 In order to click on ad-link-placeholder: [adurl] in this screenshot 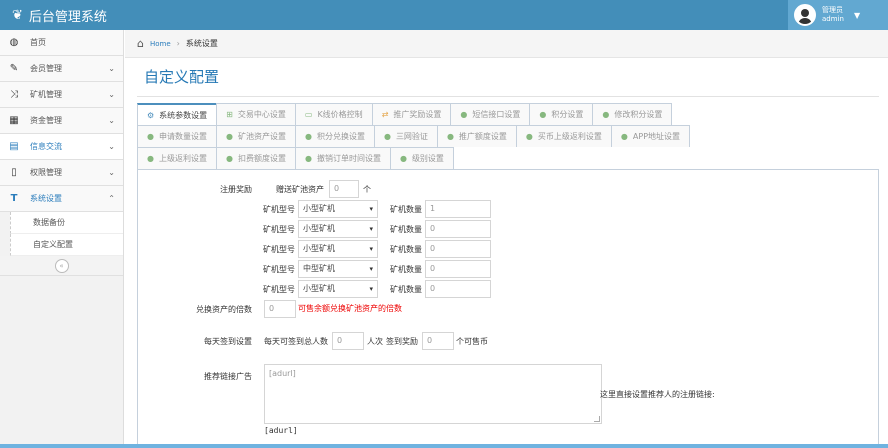, I will do `click(282, 373)`.